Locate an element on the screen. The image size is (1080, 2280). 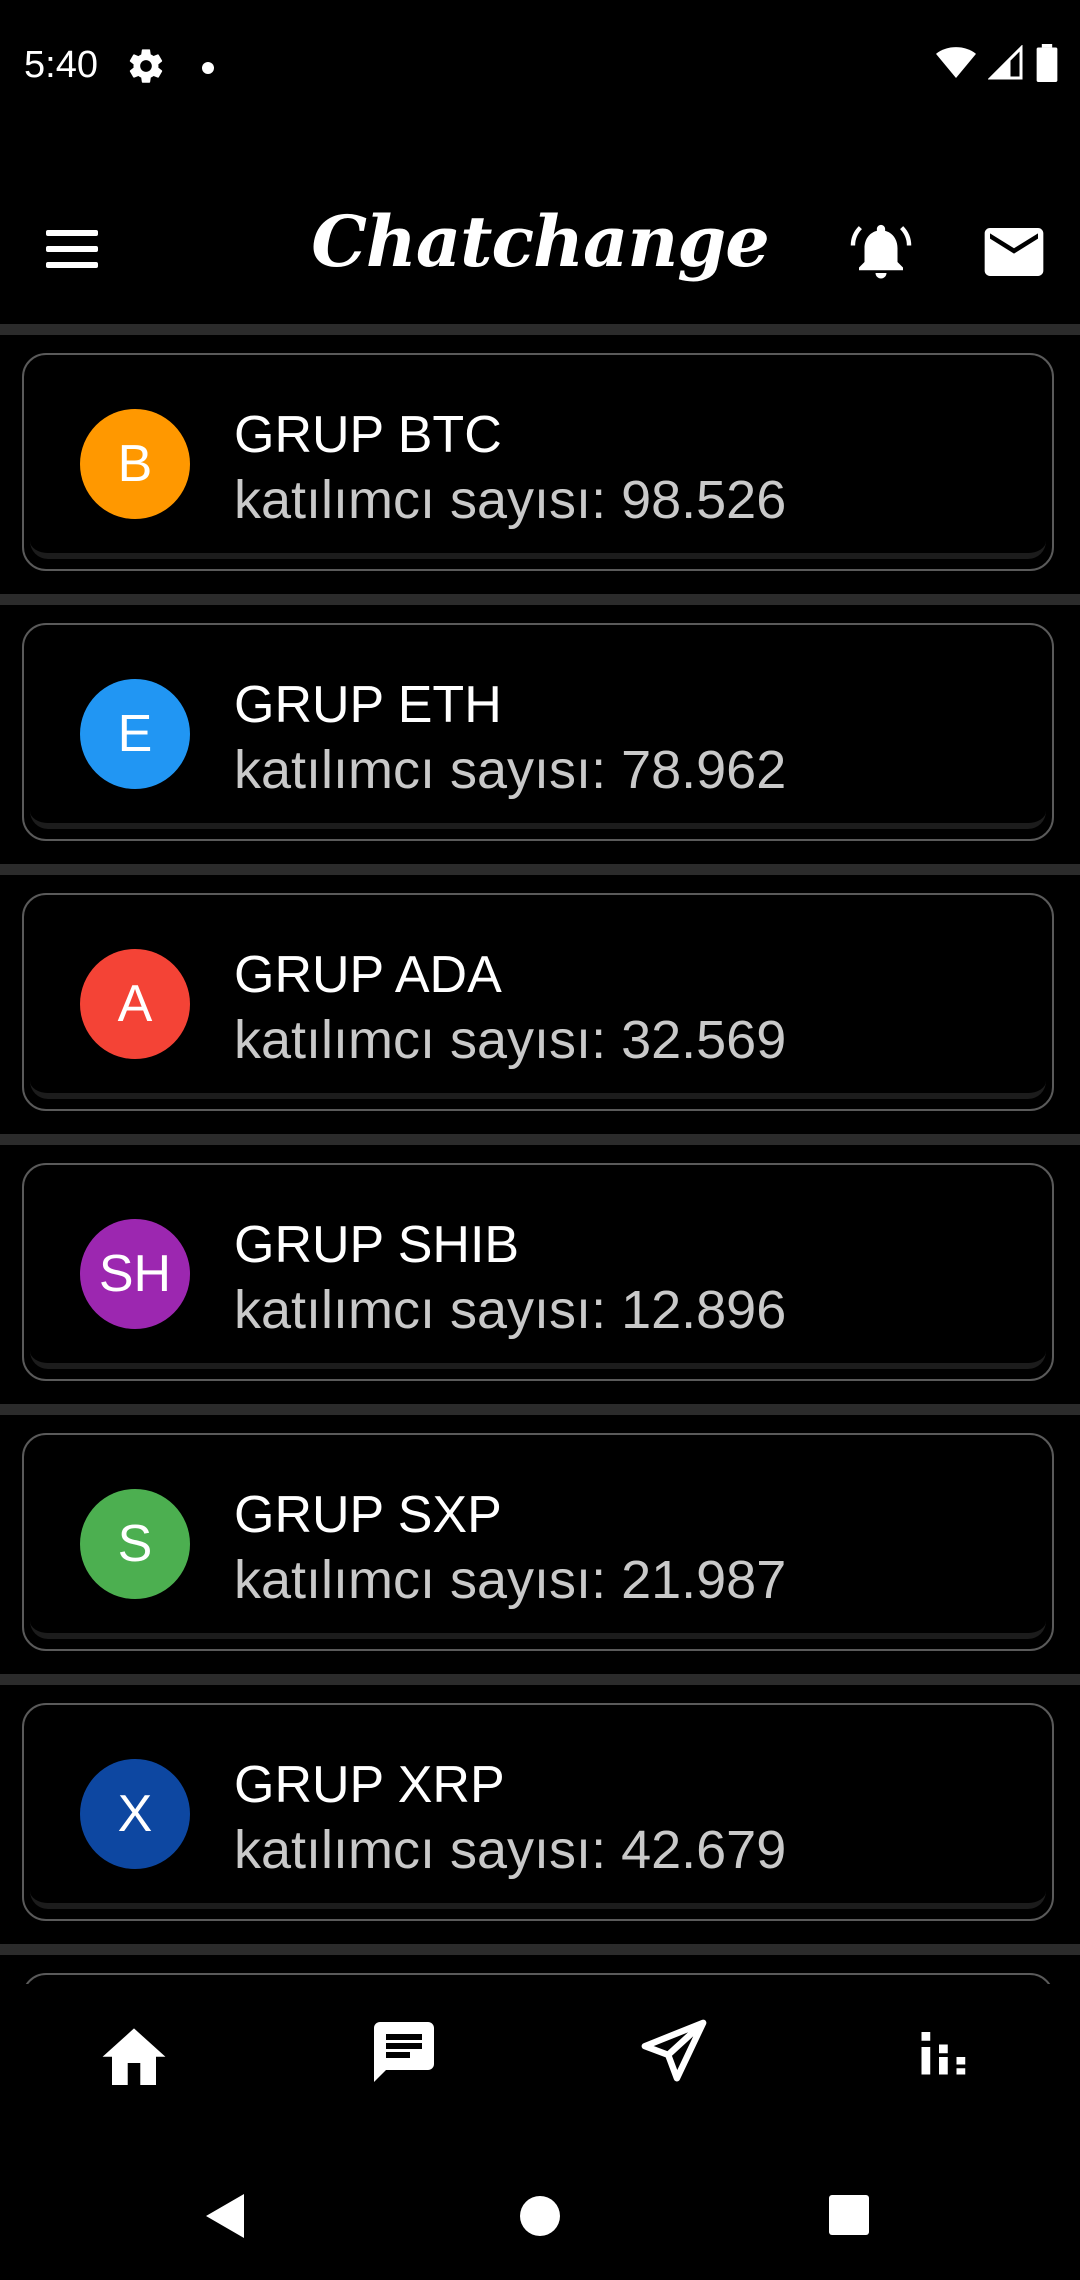
group-card-btc: B GRUP BTC katılımcı sayısı: 98.526 is located at coordinates (538, 462).